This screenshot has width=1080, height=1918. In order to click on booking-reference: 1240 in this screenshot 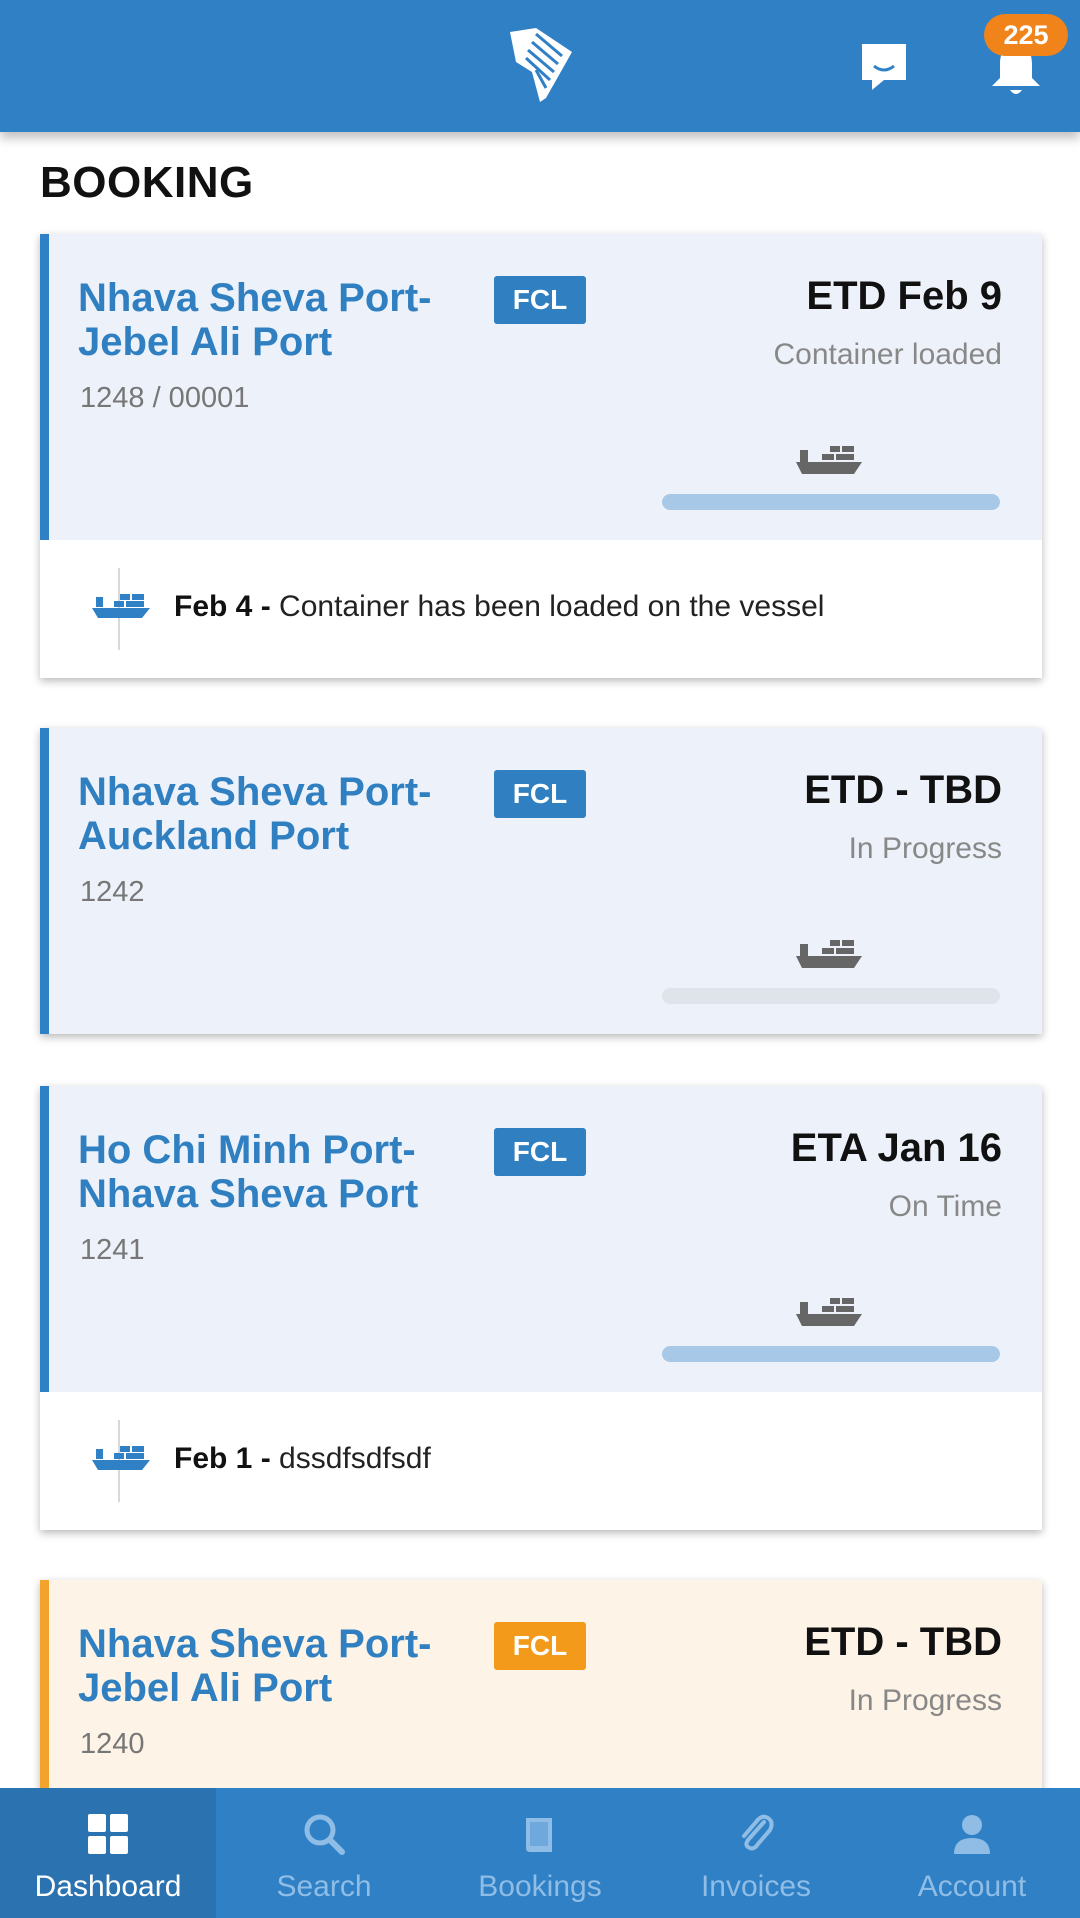, I will do `click(112, 1744)`.